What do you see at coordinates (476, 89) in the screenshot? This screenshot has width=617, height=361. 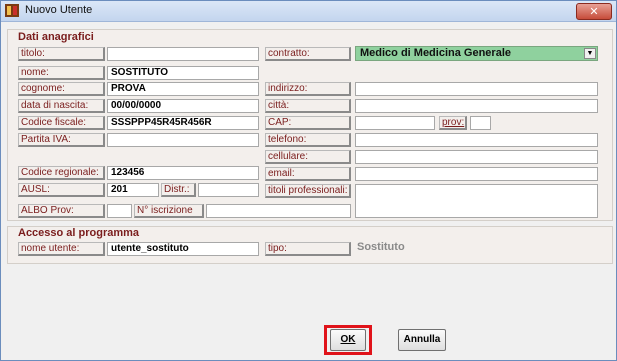 I see `indirizzo-field` at bounding box center [476, 89].